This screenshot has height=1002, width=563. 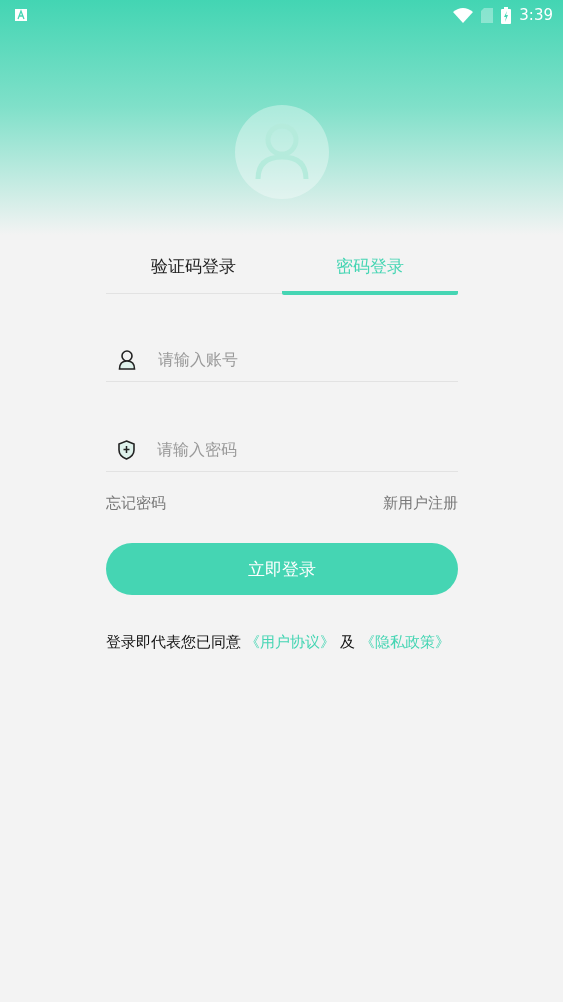 I want to click on privacy-policy-link: 《隐私政策》, so click(x=404, y=642).